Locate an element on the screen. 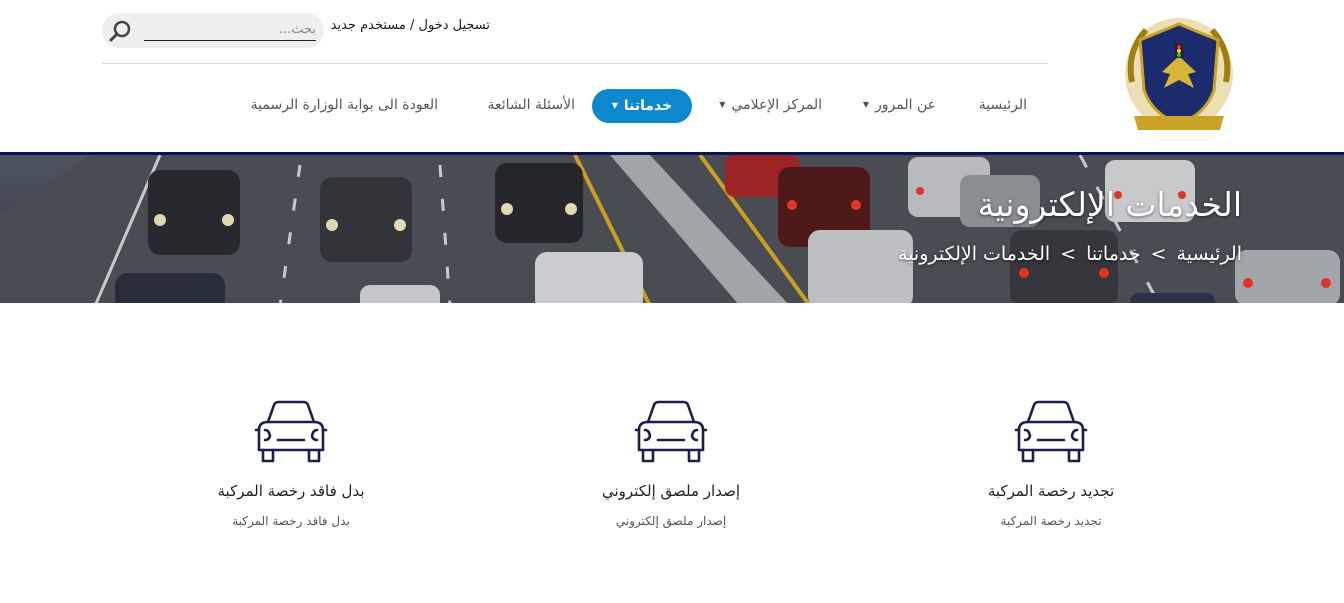 This screenshot has width=1344, height=603. register-link: مستخدم جديد is located at coordinates (368, 25).